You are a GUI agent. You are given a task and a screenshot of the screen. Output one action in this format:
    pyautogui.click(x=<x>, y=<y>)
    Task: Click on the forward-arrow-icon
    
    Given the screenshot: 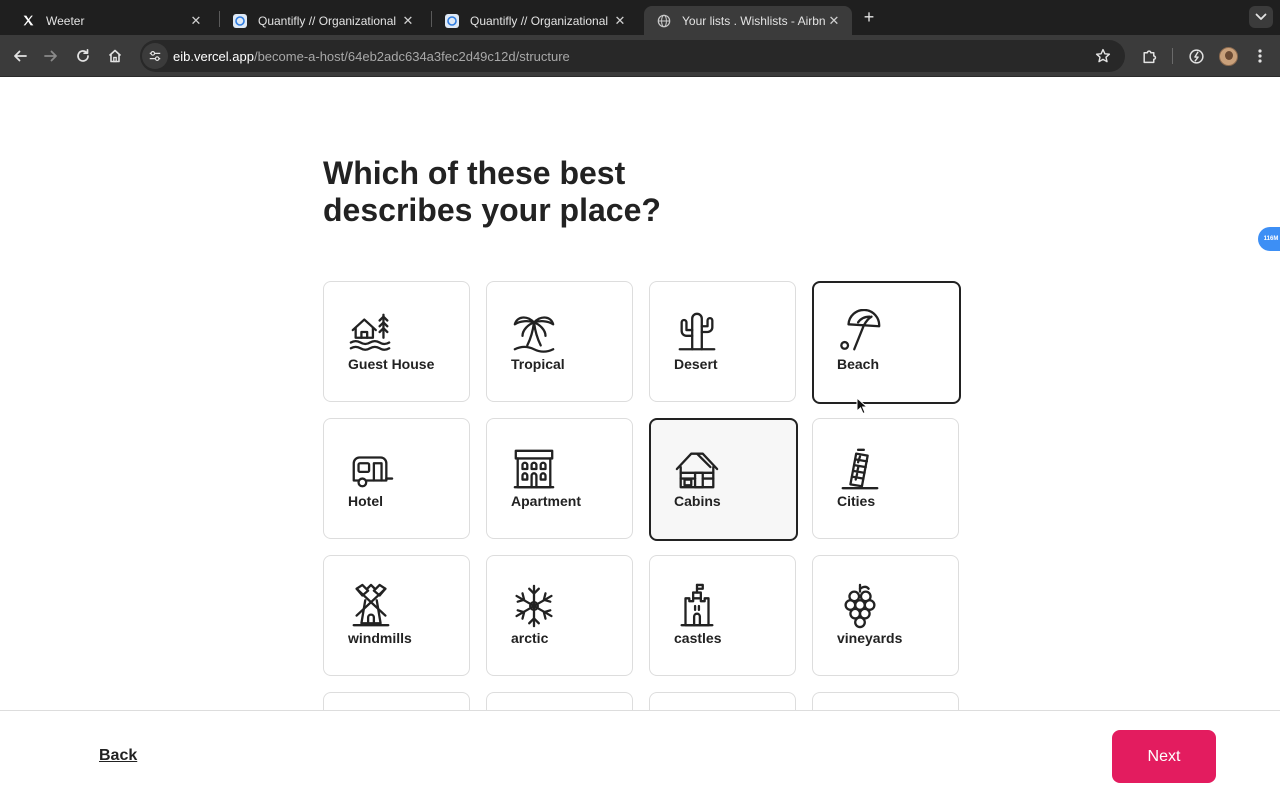 What is the action you would take?
    pyautogui.click(x=51, y=56)
    